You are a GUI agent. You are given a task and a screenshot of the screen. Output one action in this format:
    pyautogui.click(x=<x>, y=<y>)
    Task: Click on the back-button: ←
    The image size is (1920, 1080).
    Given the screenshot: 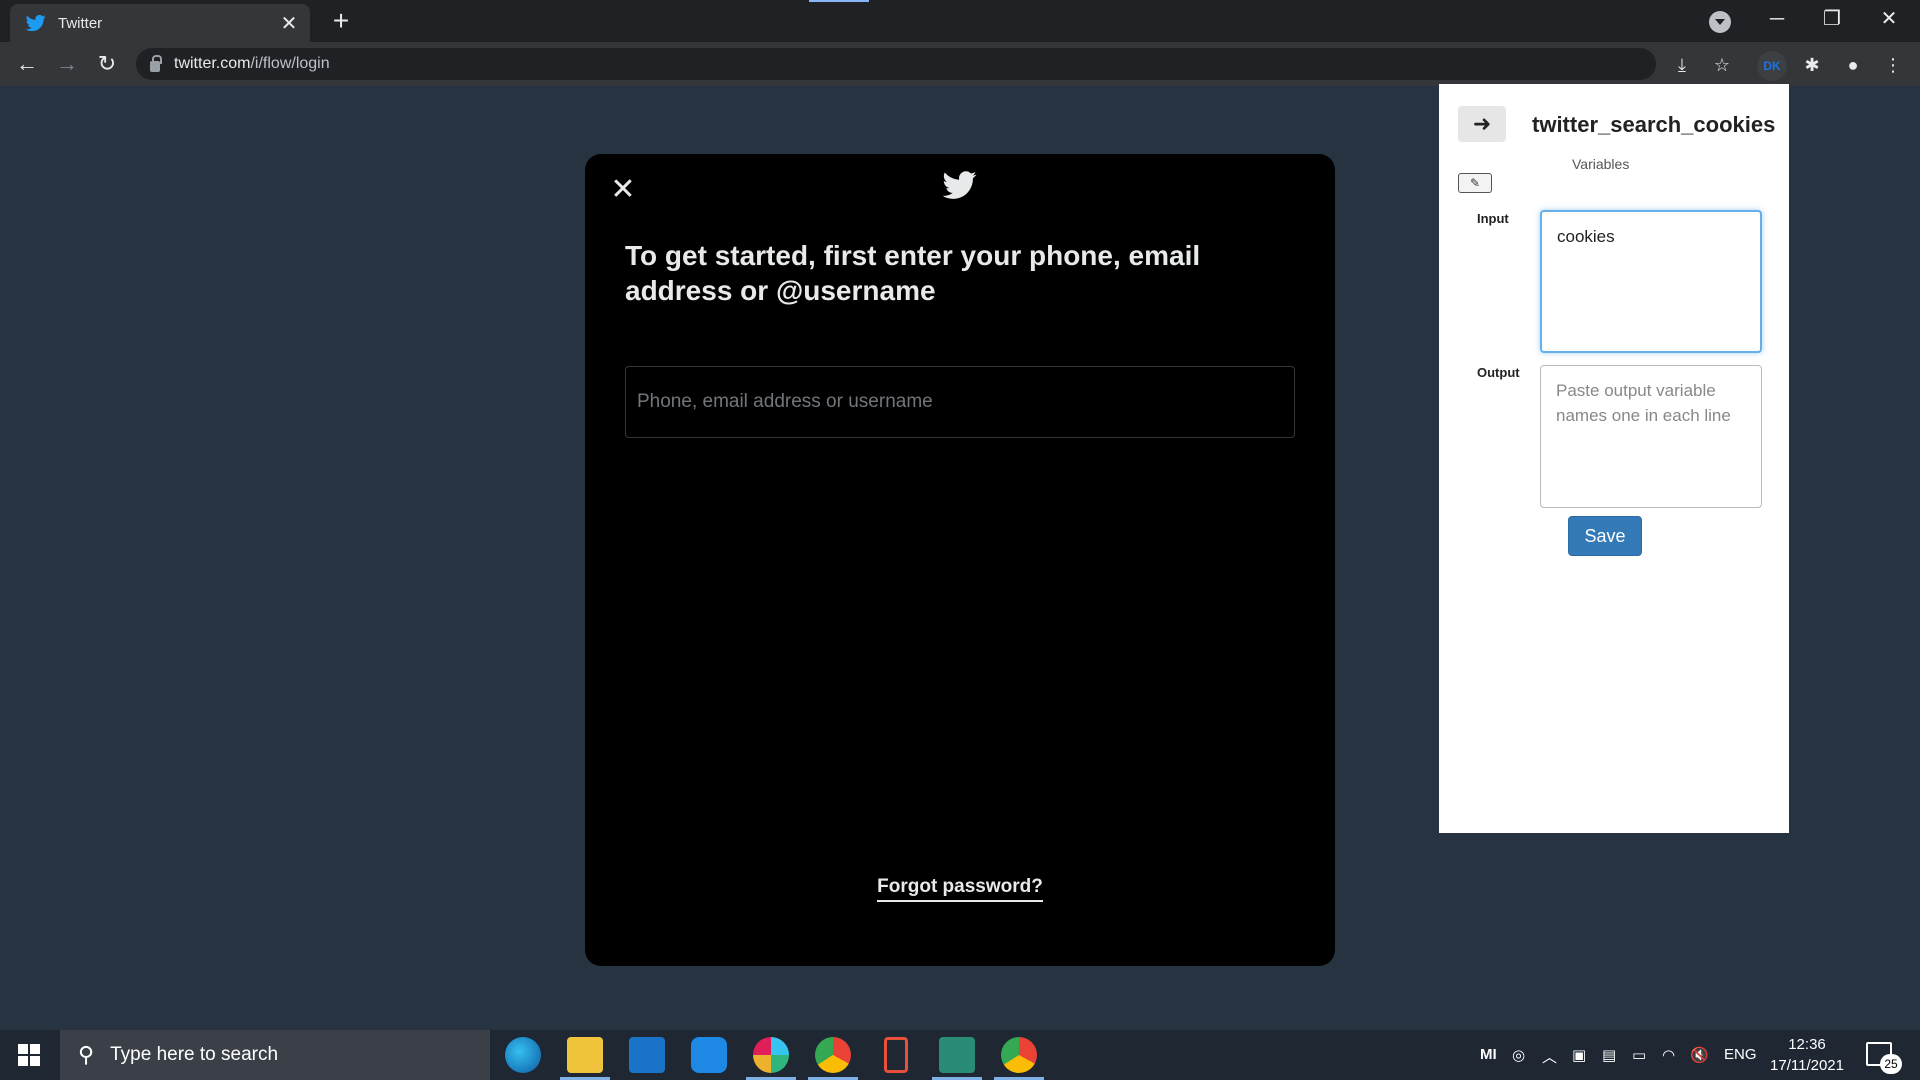 What is the action you would take?
    pyautogui.click(x=27, y=64)
    